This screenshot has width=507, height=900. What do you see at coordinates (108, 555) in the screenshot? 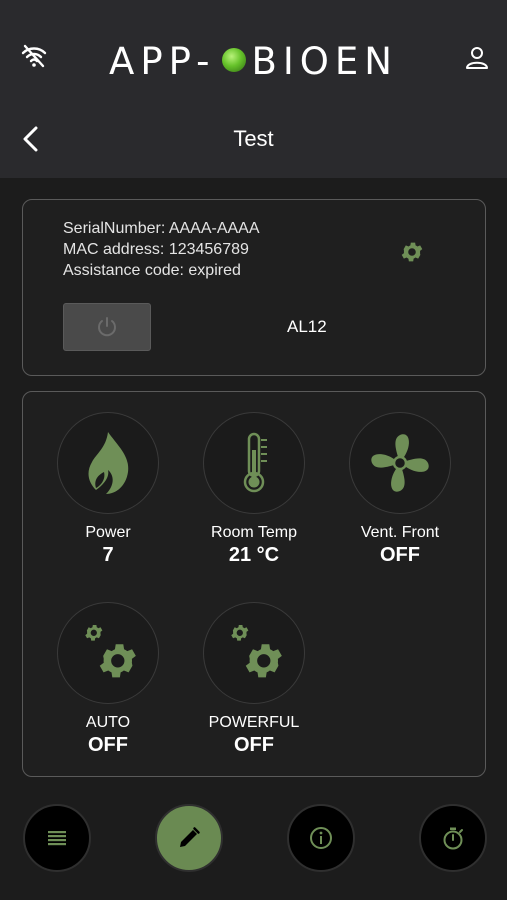
I see `power-value: 7` at bounding box center [108, 555].